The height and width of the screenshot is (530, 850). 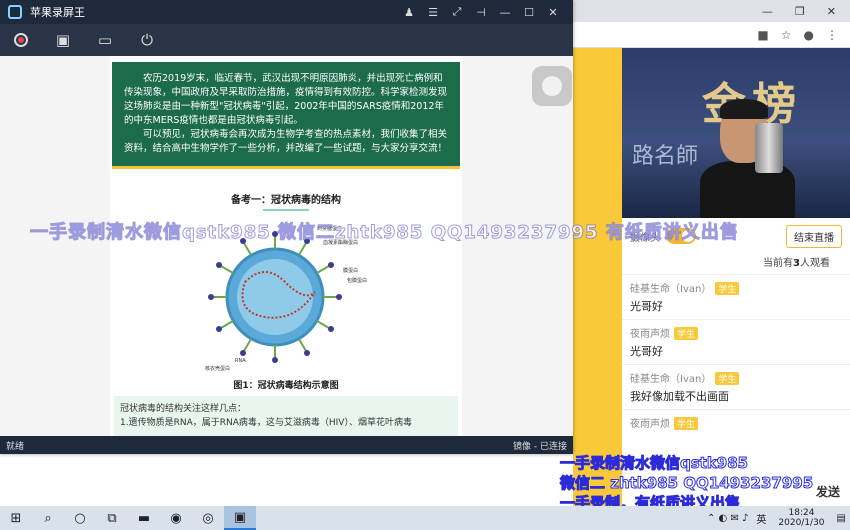 I want to click on viewer-count: 当前有3人观看, so click(x=736, y=263).